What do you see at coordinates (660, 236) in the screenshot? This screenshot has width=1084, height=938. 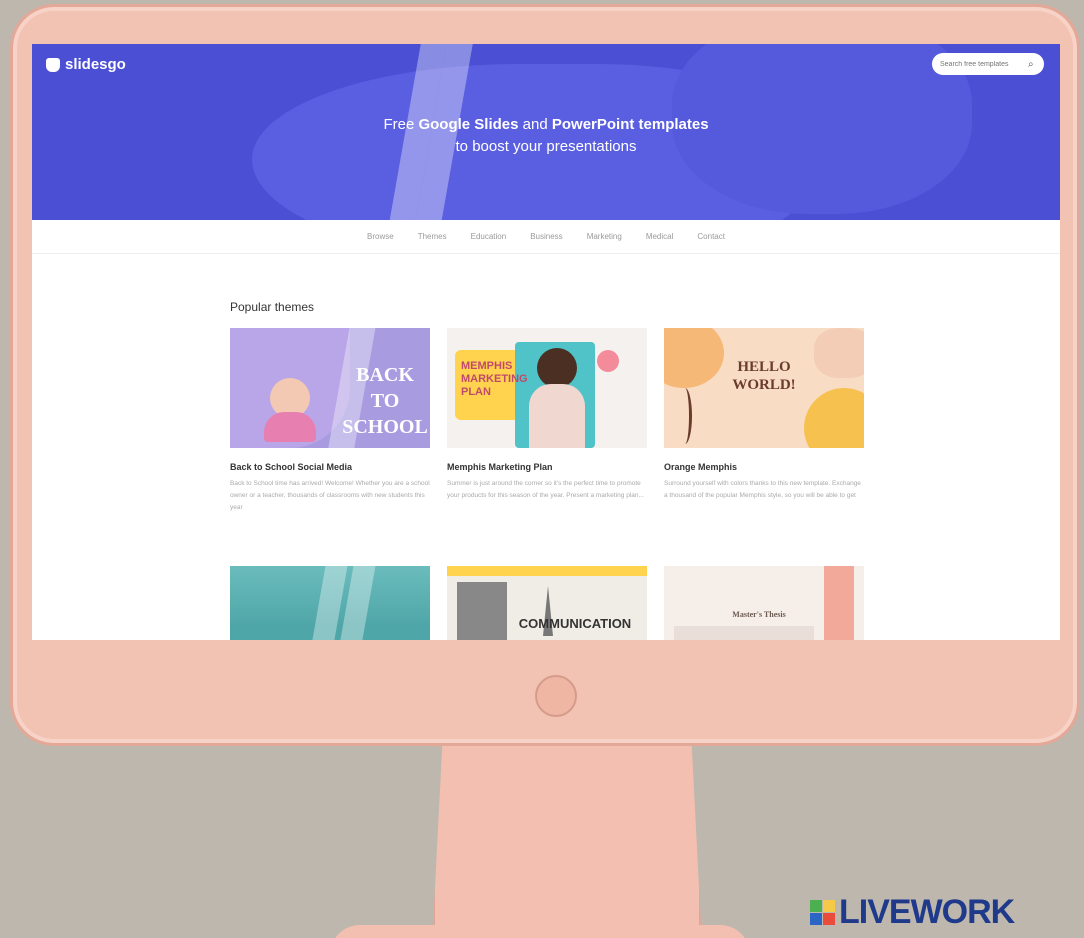 I see `nav-item-medical: Medical` at bounding box center [660, 236].